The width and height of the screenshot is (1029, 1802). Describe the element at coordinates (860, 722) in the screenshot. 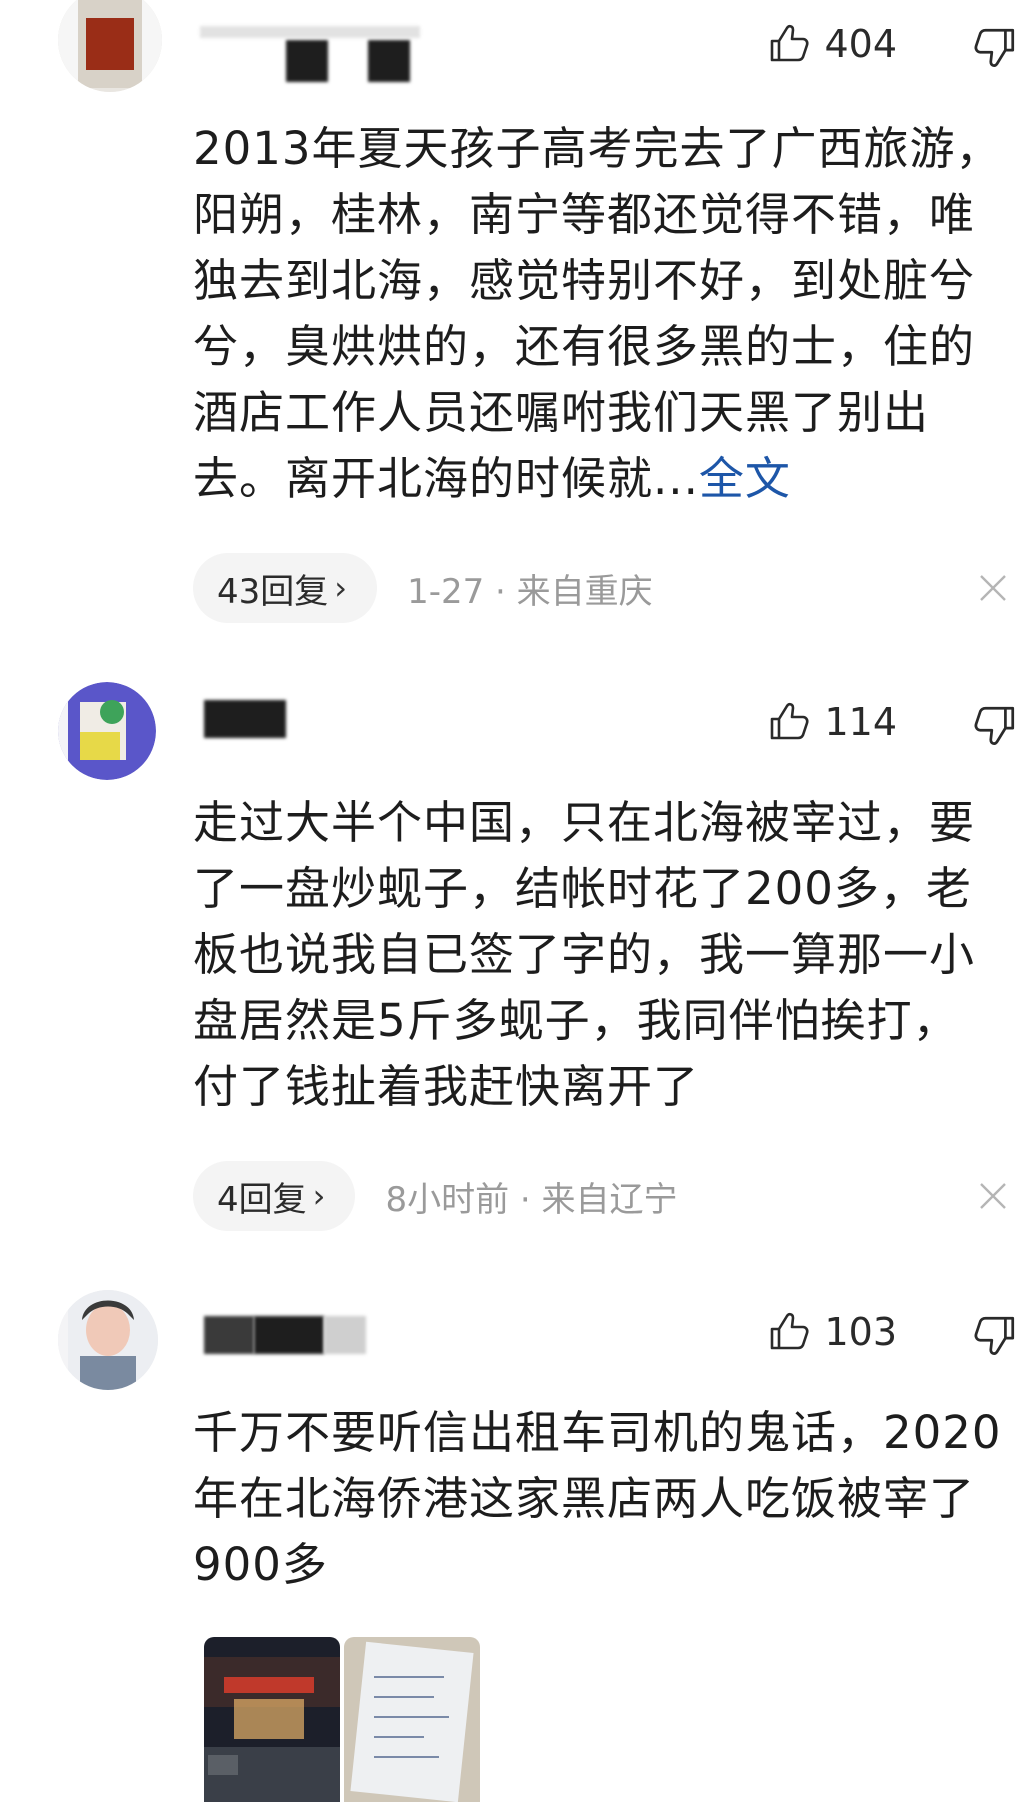

I see `like-count: 114` at that location.